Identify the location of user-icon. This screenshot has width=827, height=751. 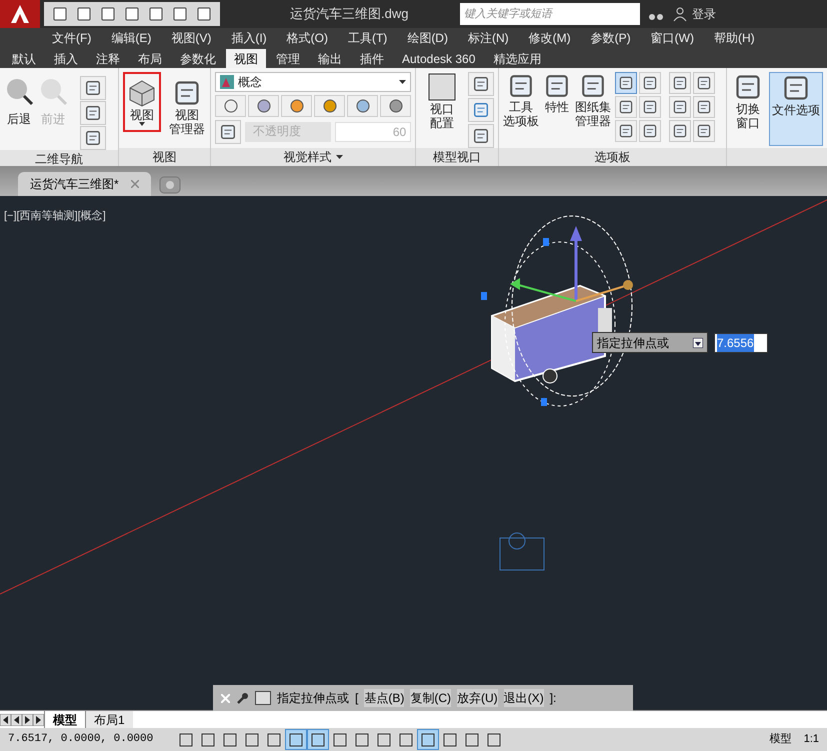
(680, 14).